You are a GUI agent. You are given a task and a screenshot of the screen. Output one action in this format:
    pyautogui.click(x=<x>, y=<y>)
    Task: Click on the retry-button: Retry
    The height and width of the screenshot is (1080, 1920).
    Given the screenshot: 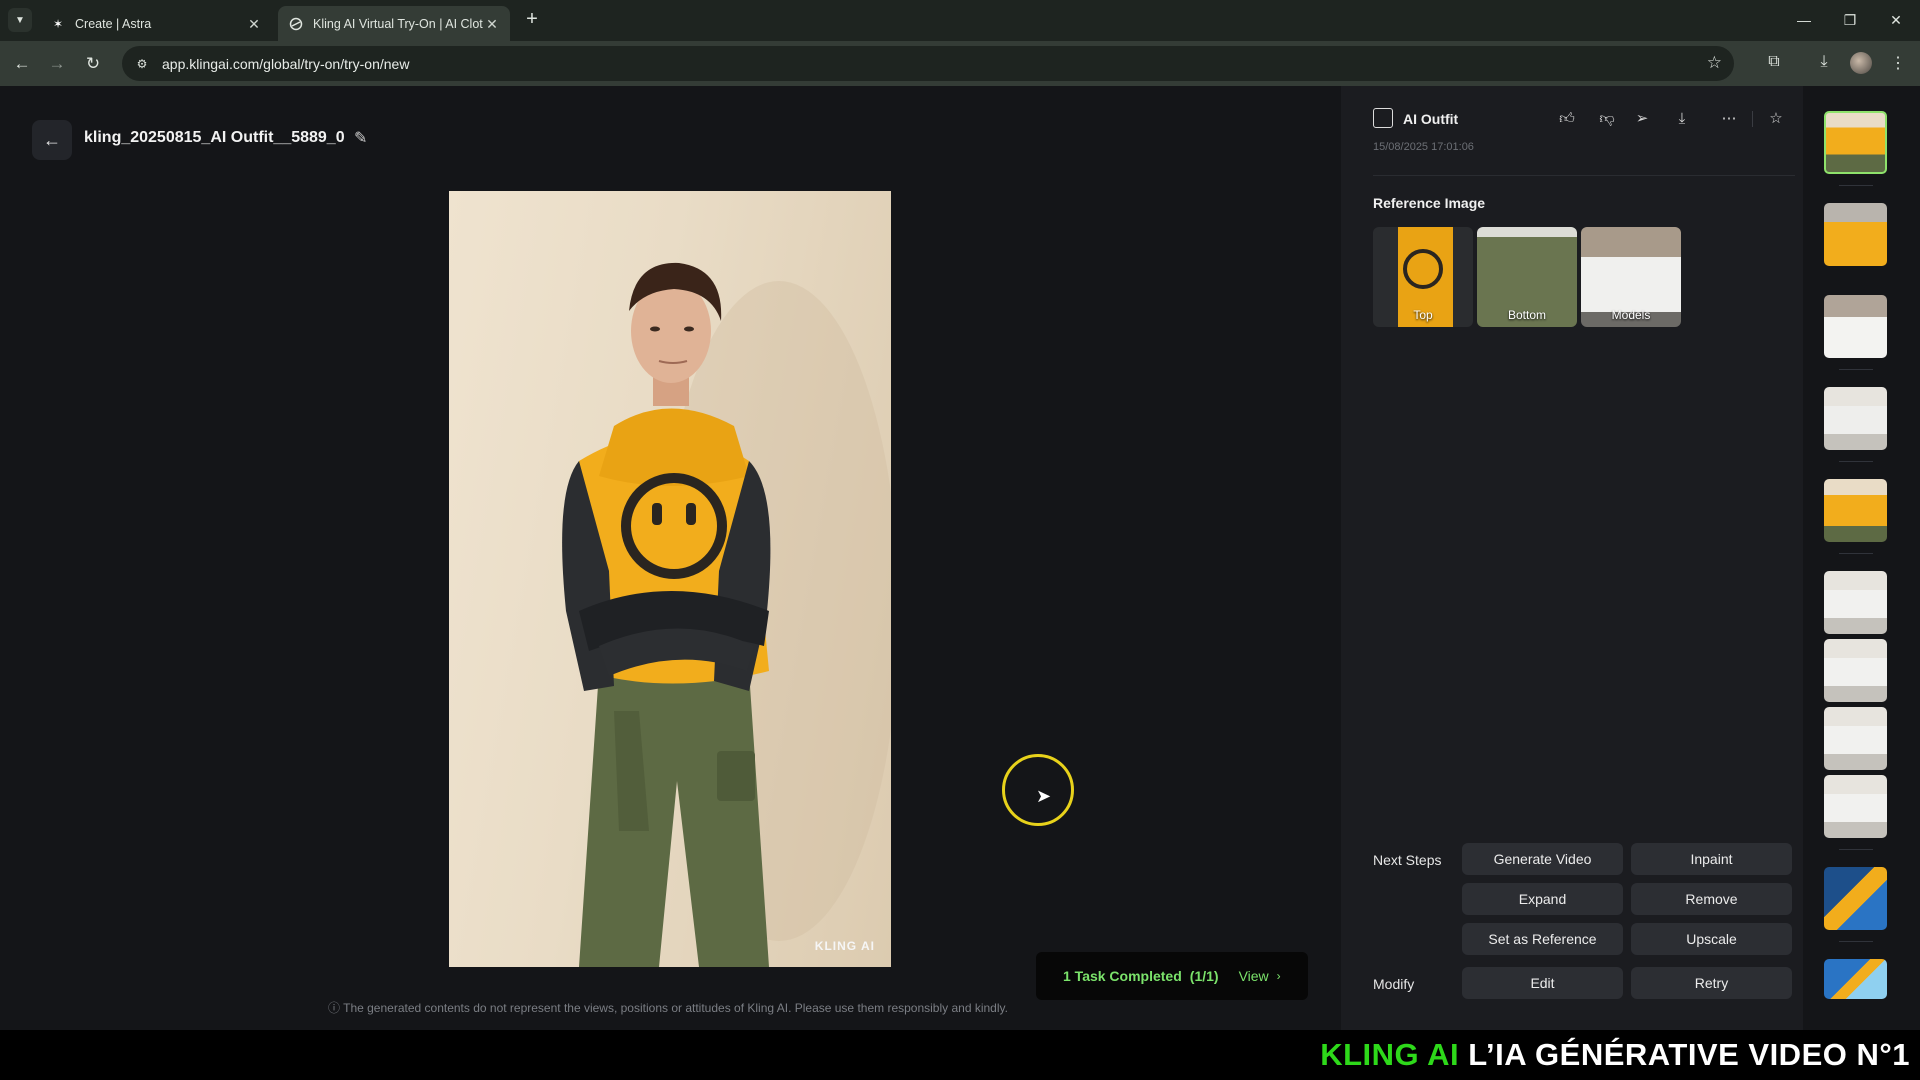 What is the action you would take?
    pyautogui.click(x=1711, y=983)
    